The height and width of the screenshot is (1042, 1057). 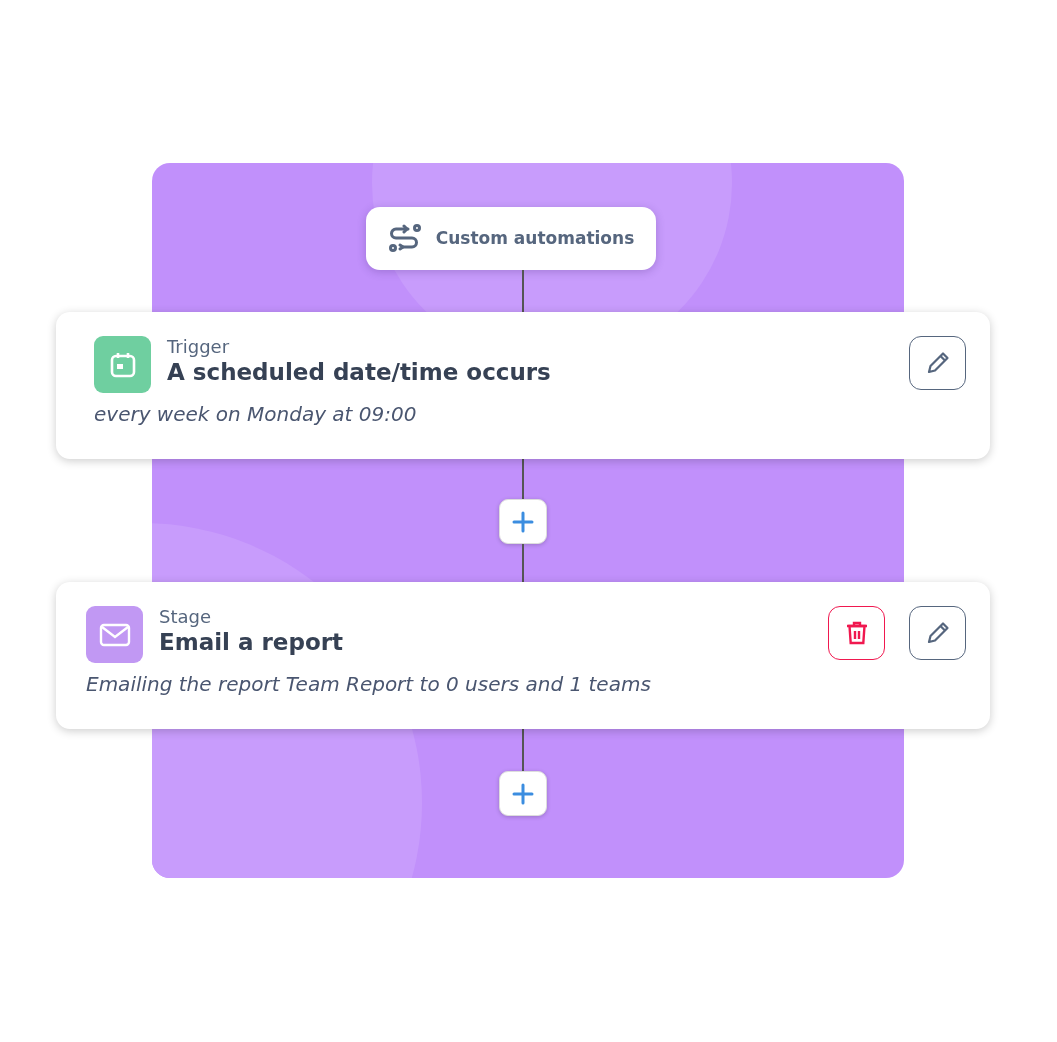 What do you see at coordinates (256, 414) in the screenshot?
I see `step-description: every week on Monday at 09:00` at bounding box center [256, 414].